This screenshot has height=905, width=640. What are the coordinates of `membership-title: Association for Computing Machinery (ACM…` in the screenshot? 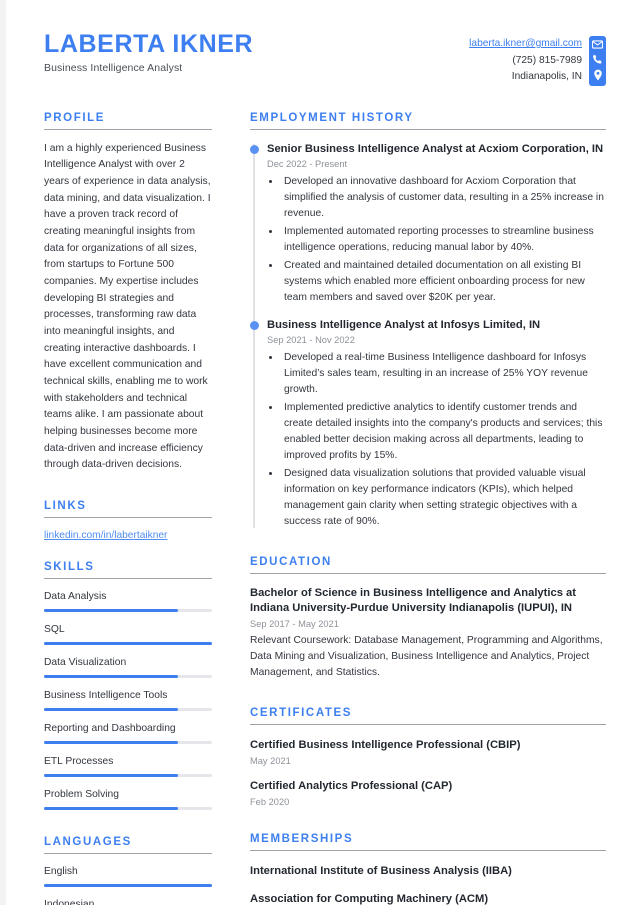 It's located at (369, 899).